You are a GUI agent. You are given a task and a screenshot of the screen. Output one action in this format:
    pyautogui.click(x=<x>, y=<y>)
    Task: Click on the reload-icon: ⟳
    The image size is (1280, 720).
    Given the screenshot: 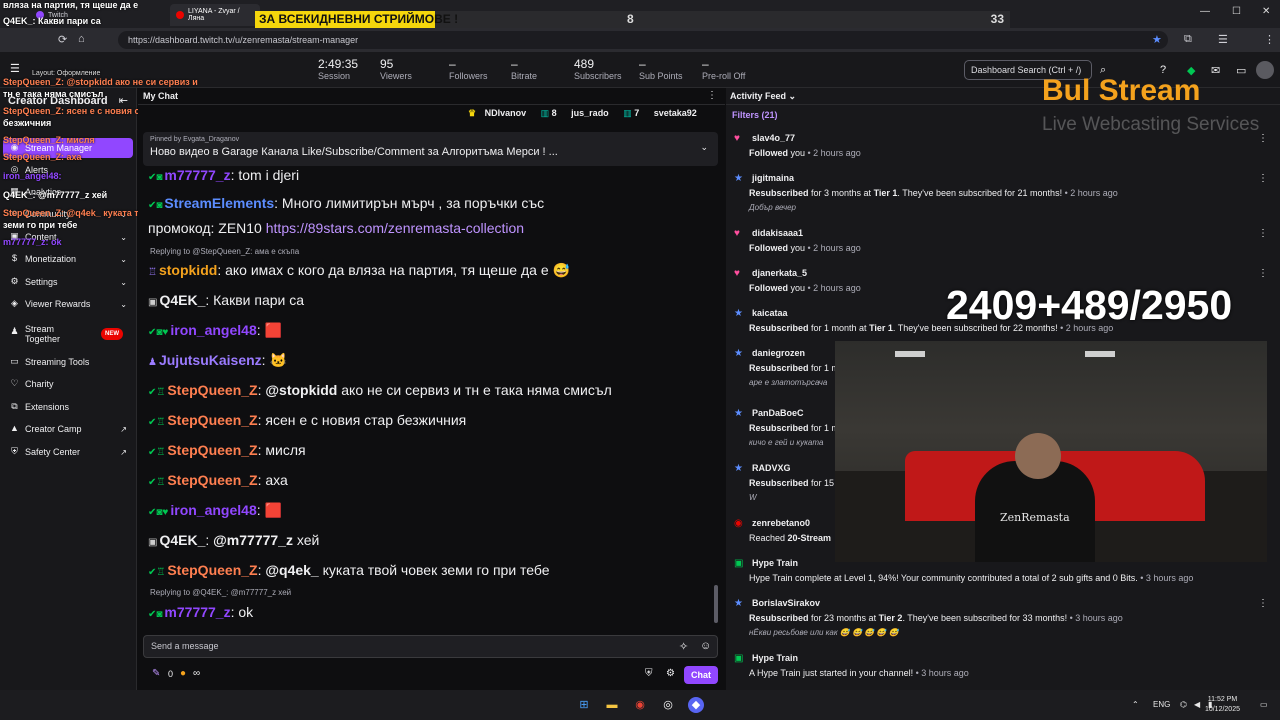 What is the action you would take?
    pyautogui.click(x=62, y=39)
    